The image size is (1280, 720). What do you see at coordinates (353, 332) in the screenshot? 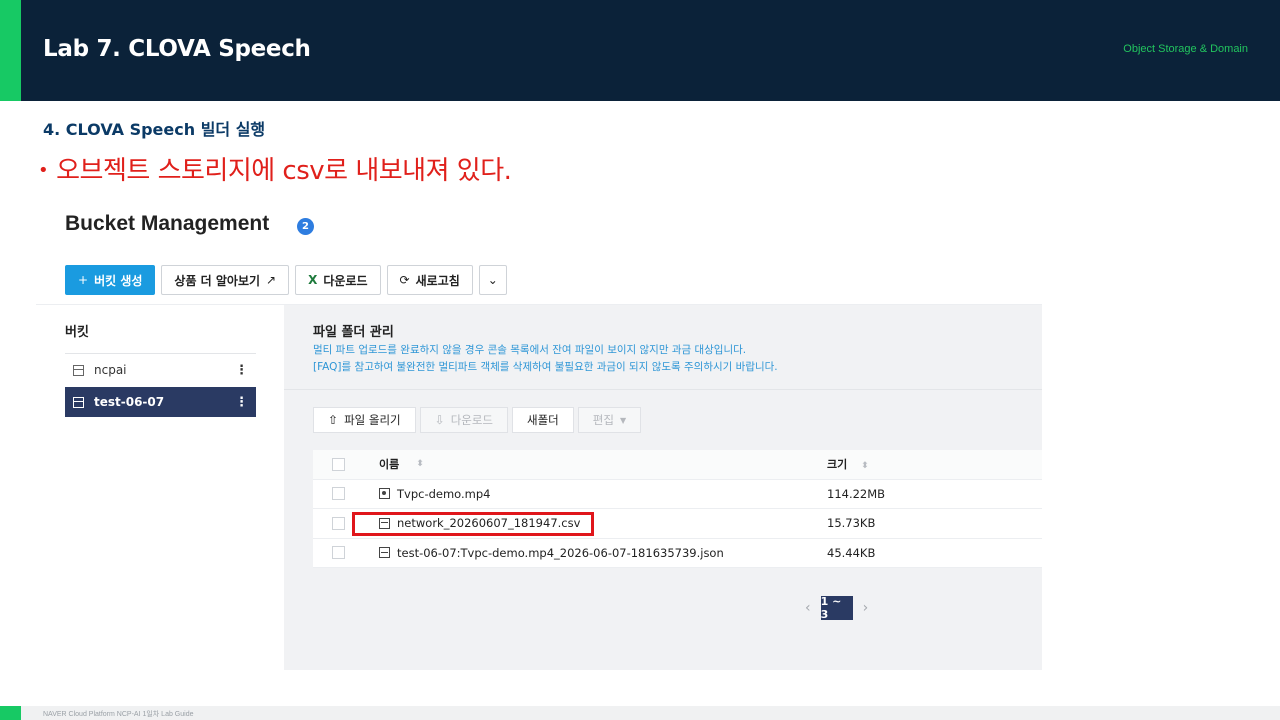
I see `panel-heading: 파일 폴더 관리` at bounding box center [353, 332].